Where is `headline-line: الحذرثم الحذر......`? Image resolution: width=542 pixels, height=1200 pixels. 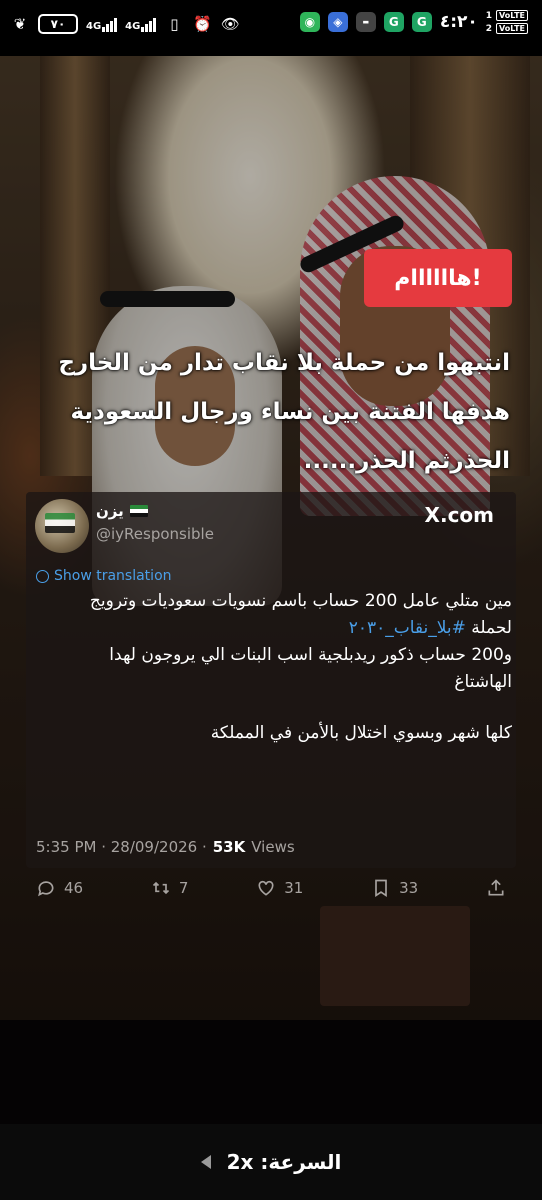 headline-line: الحذرثم الحذر...... is located at coordinates (406, 461).